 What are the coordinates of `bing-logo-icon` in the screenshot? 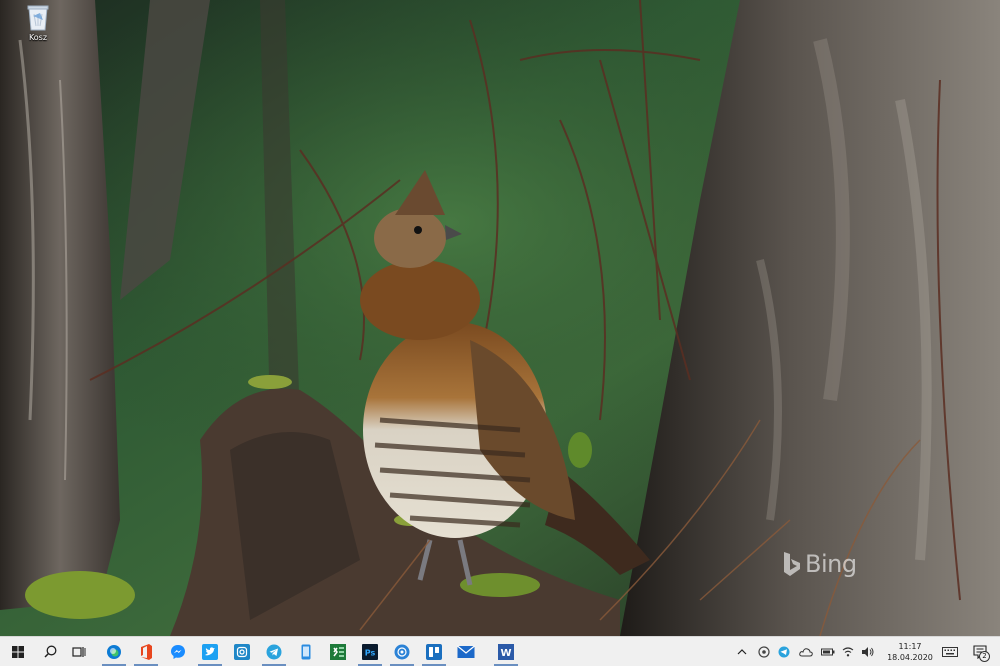 It's located at (792, 564).